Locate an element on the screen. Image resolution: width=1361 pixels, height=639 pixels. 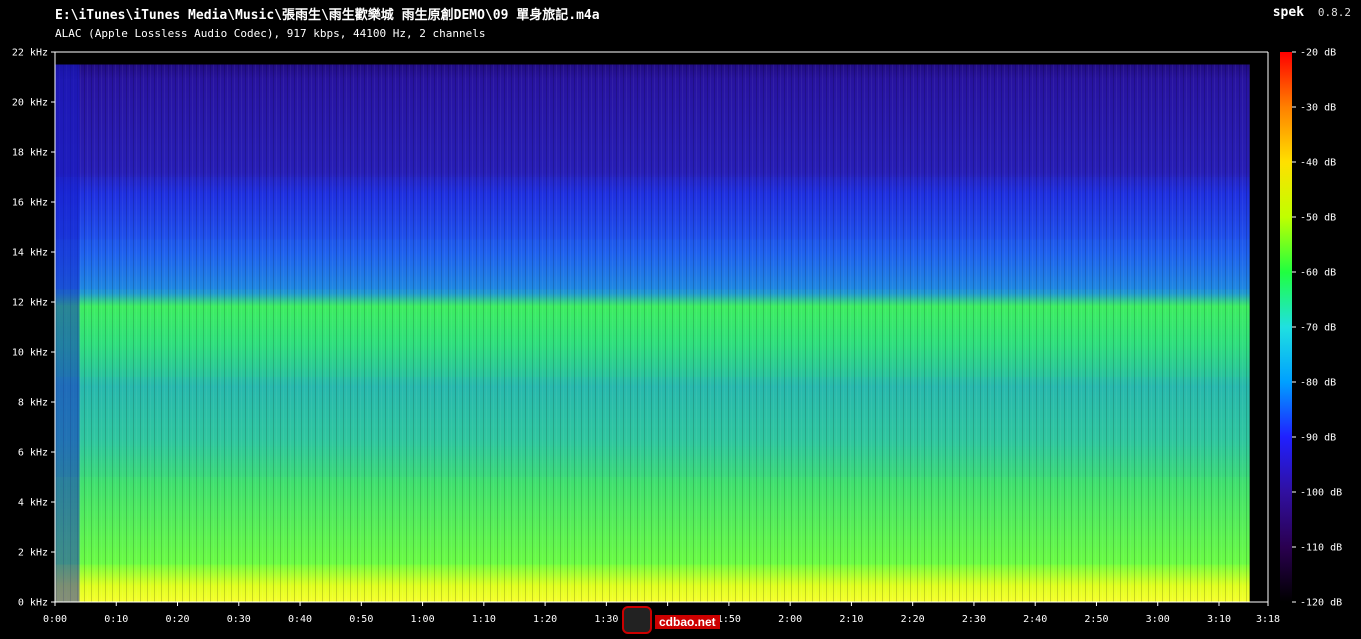
x-tick-label: 3:10 is located at coordinates (1219, 619).